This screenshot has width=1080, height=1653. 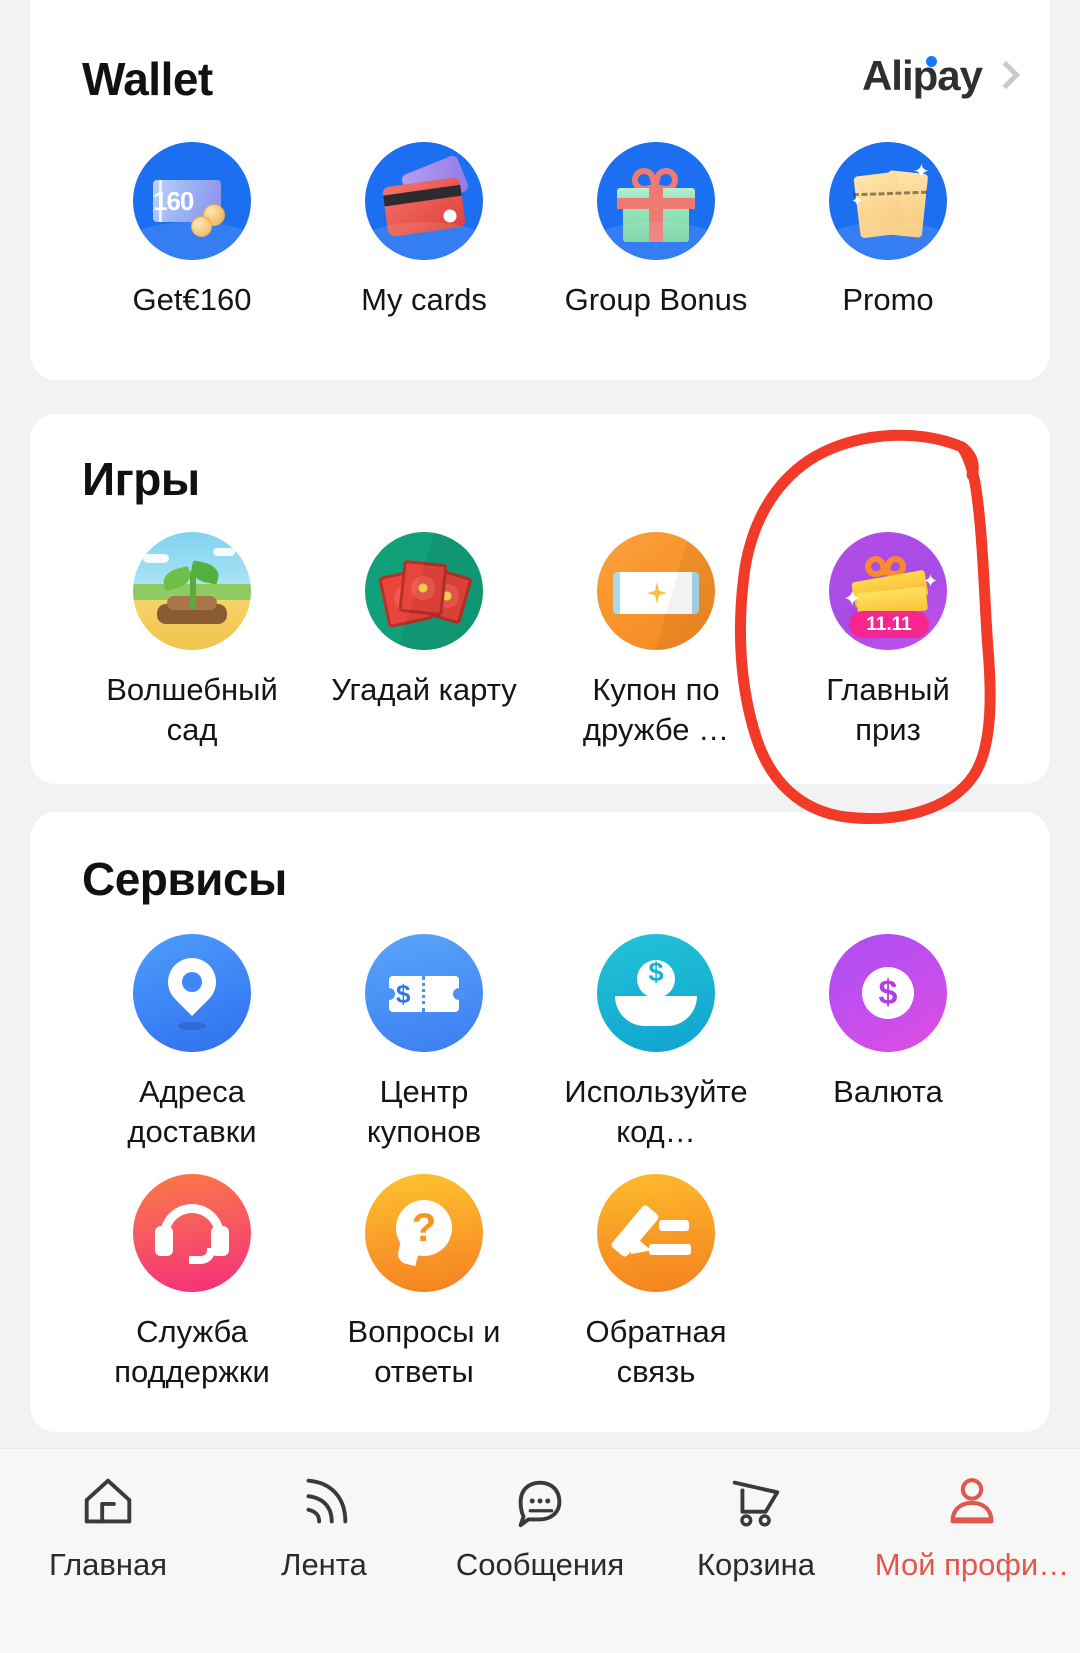 What do you see at coordinates (656, 1351) in the screenshot?
I see `service-item-label: Обратная связь` at bounding box center [656, 1351].